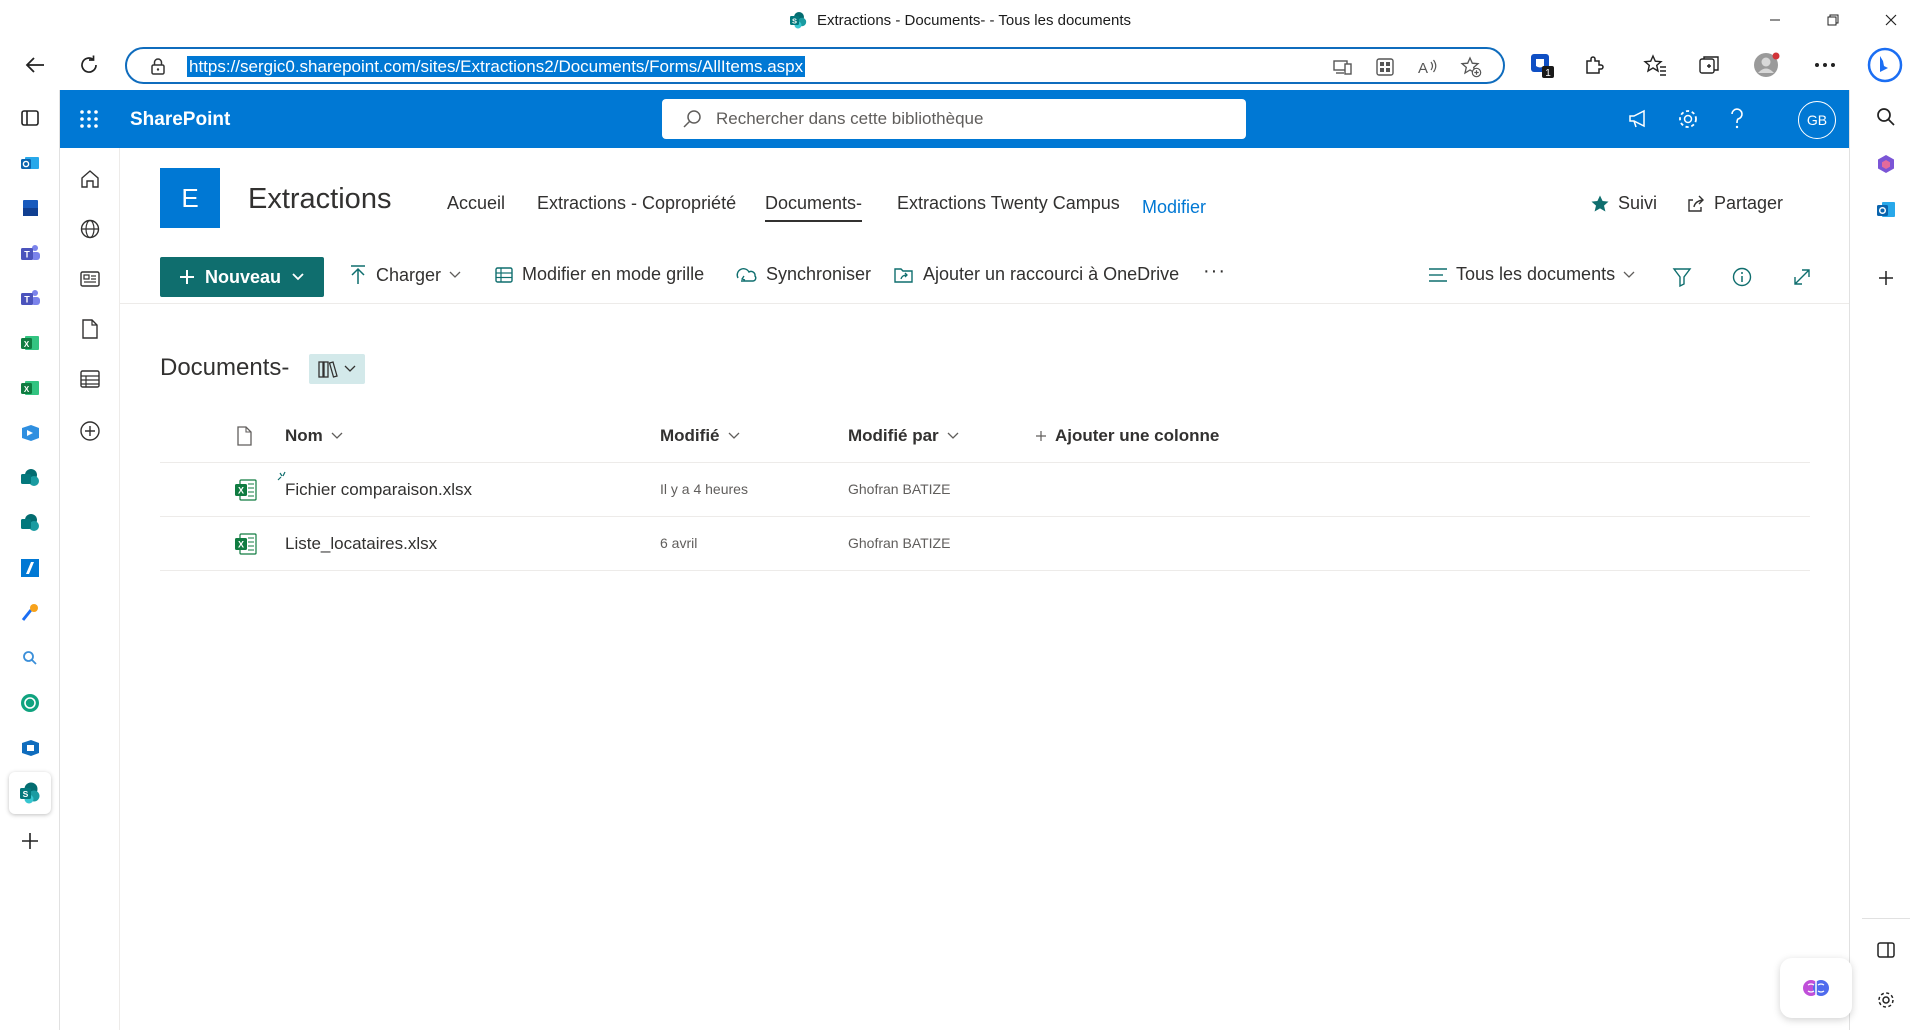 The width and height of the screenshot is (1920, 1030). I want to click on sync-button: Synchroniser, so click(802, 274).